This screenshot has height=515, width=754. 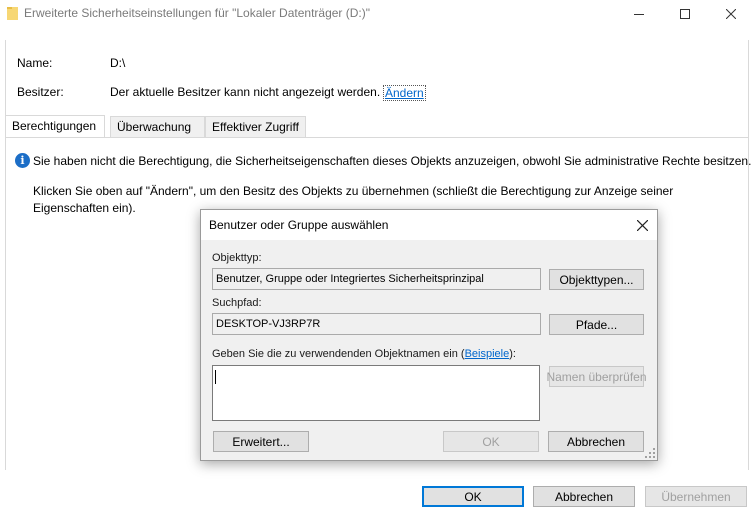 I want to click on text-caret, so click(x=215, y=377).